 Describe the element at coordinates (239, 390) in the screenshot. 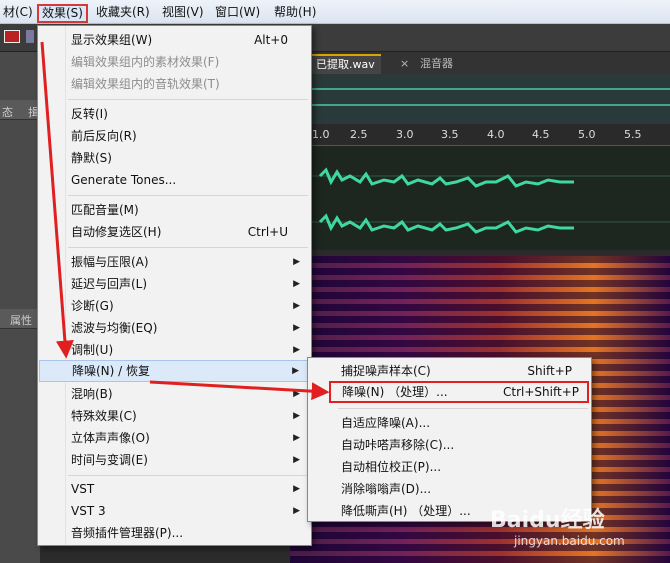

I see `arrow-to-noise-process` at that location.